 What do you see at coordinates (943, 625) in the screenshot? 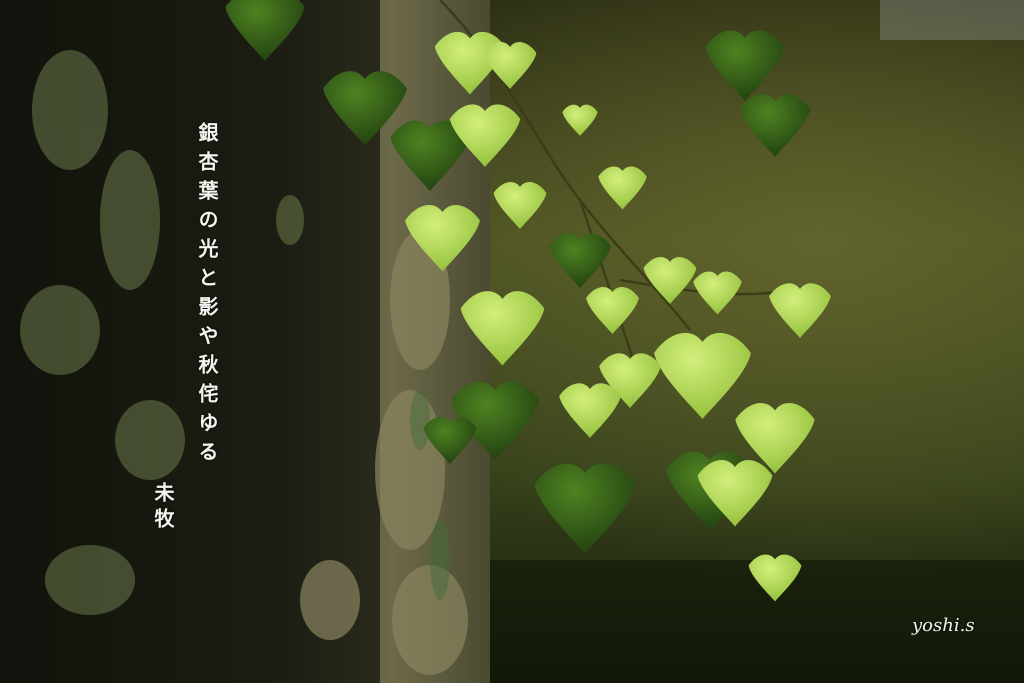
I see `photographer-signature: yoshi.s` at bounding box center [943, 625].